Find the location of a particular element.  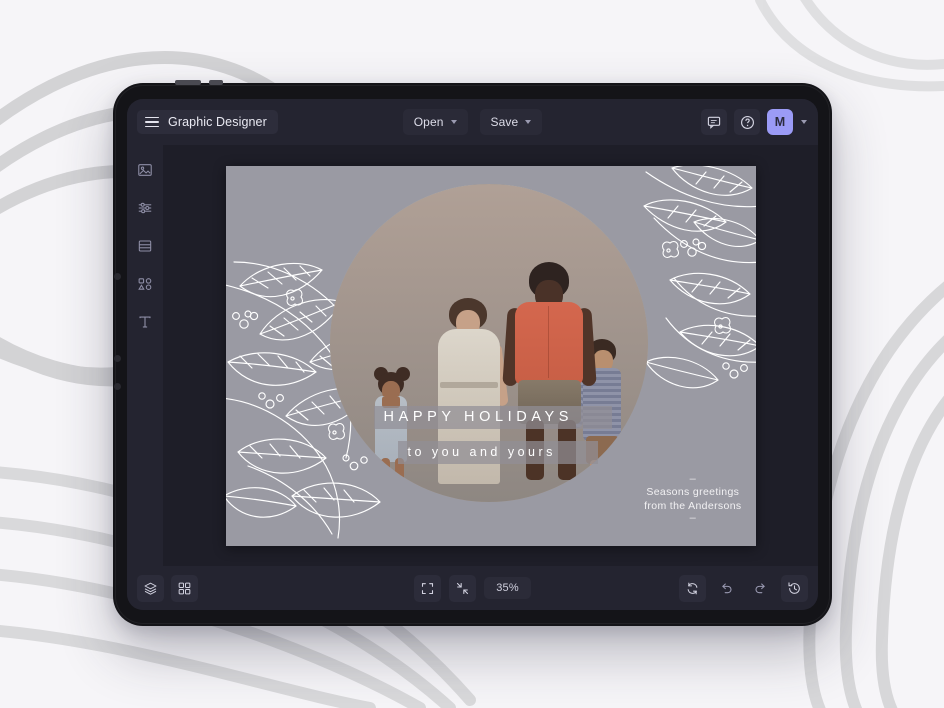

left-tool-rail is located at coordinates (145, 355).